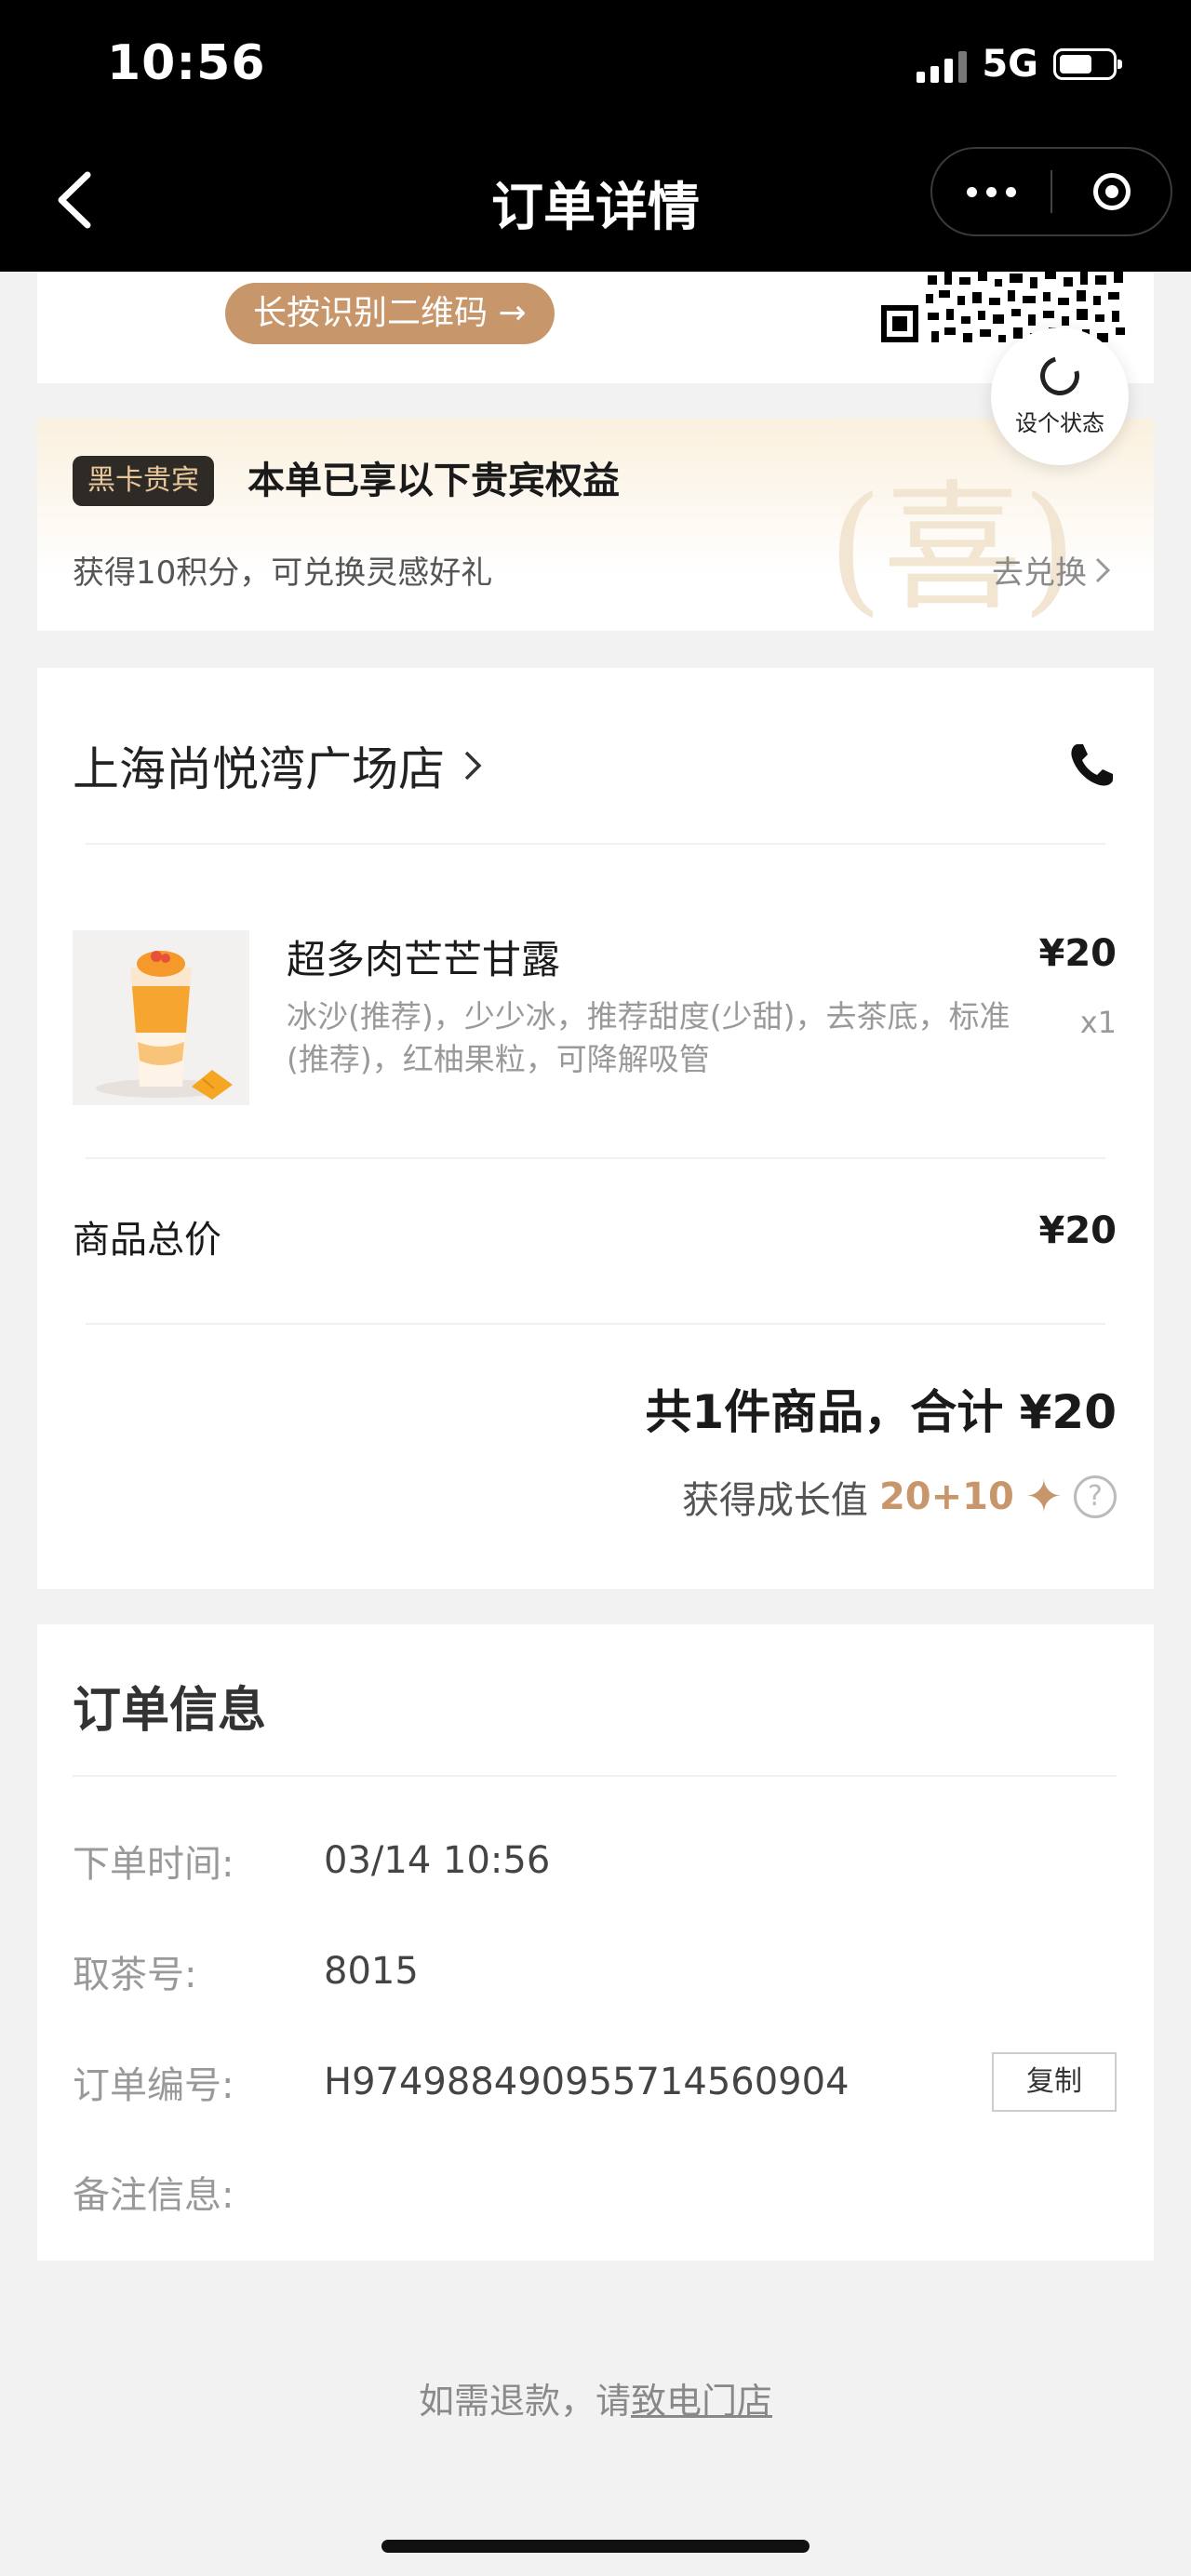 The width and height of the screenshot is (1191, 2576). Describe the element at coordinates (1059, 422) in the screenshot. I see `set-status-label: 设个状态` at that location.